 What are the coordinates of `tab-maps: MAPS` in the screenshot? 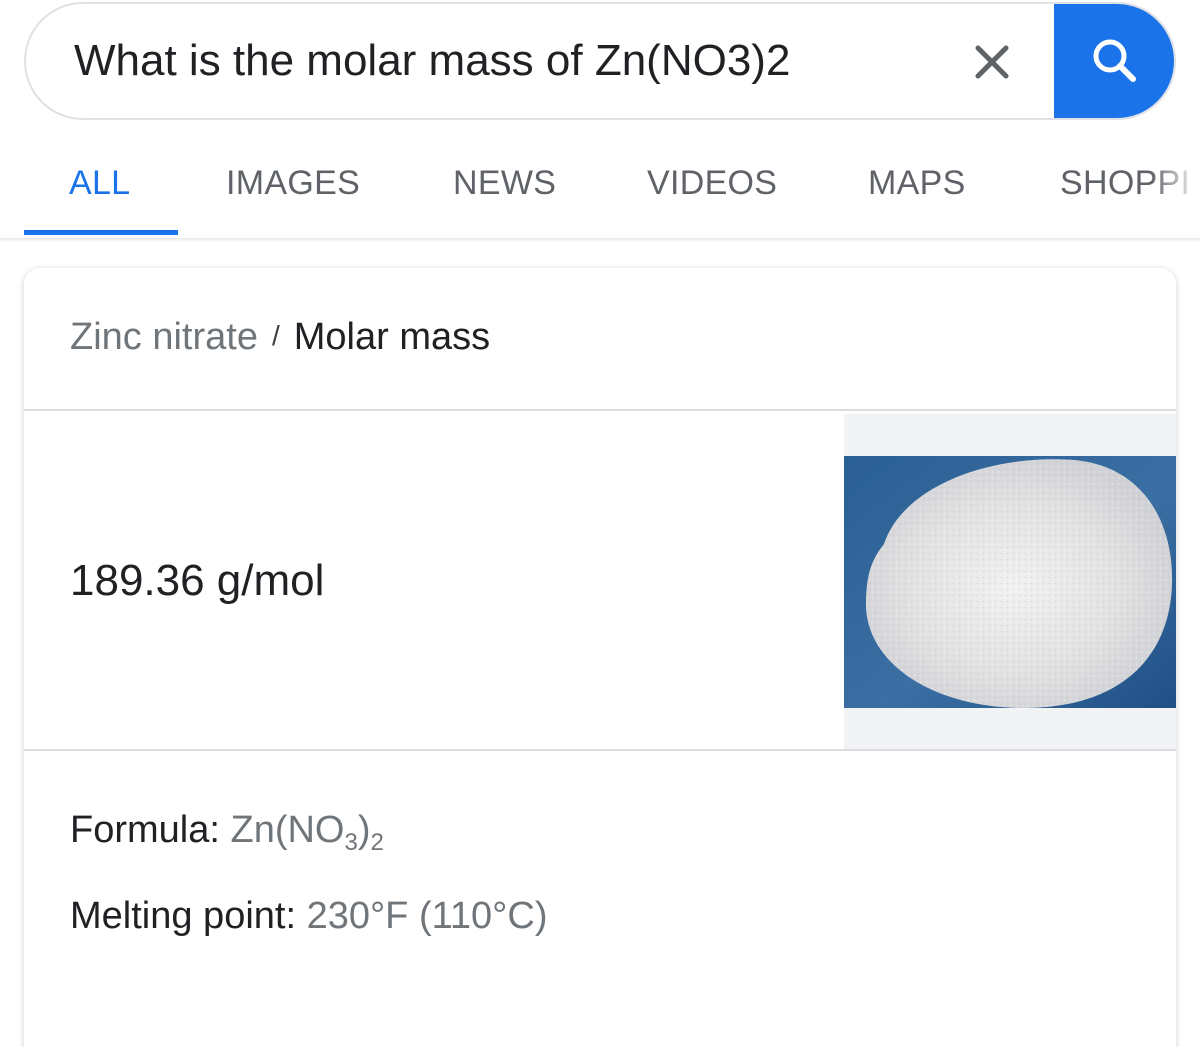 It's located at (917, 183).